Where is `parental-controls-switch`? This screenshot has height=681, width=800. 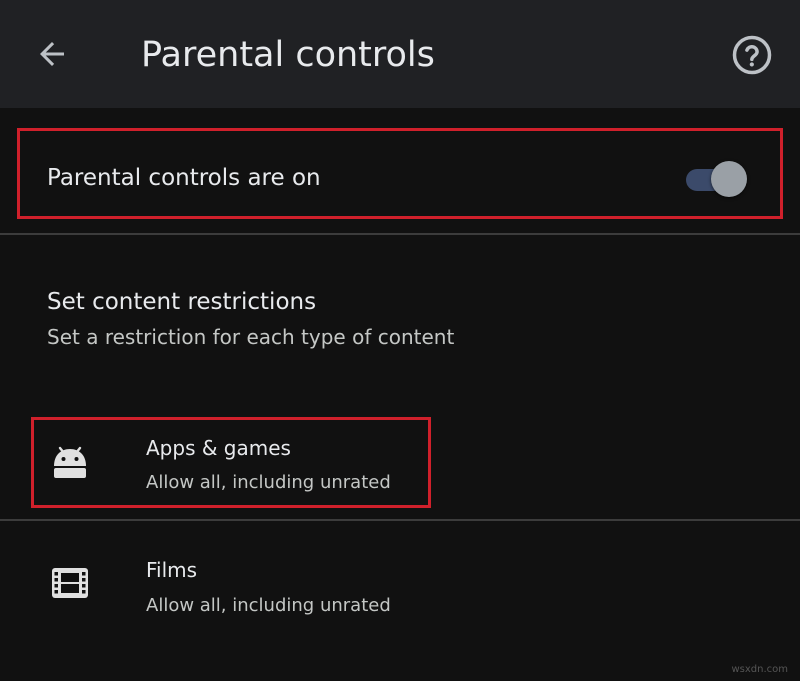 parental-controls-switch is located at coordinates (715, 179).